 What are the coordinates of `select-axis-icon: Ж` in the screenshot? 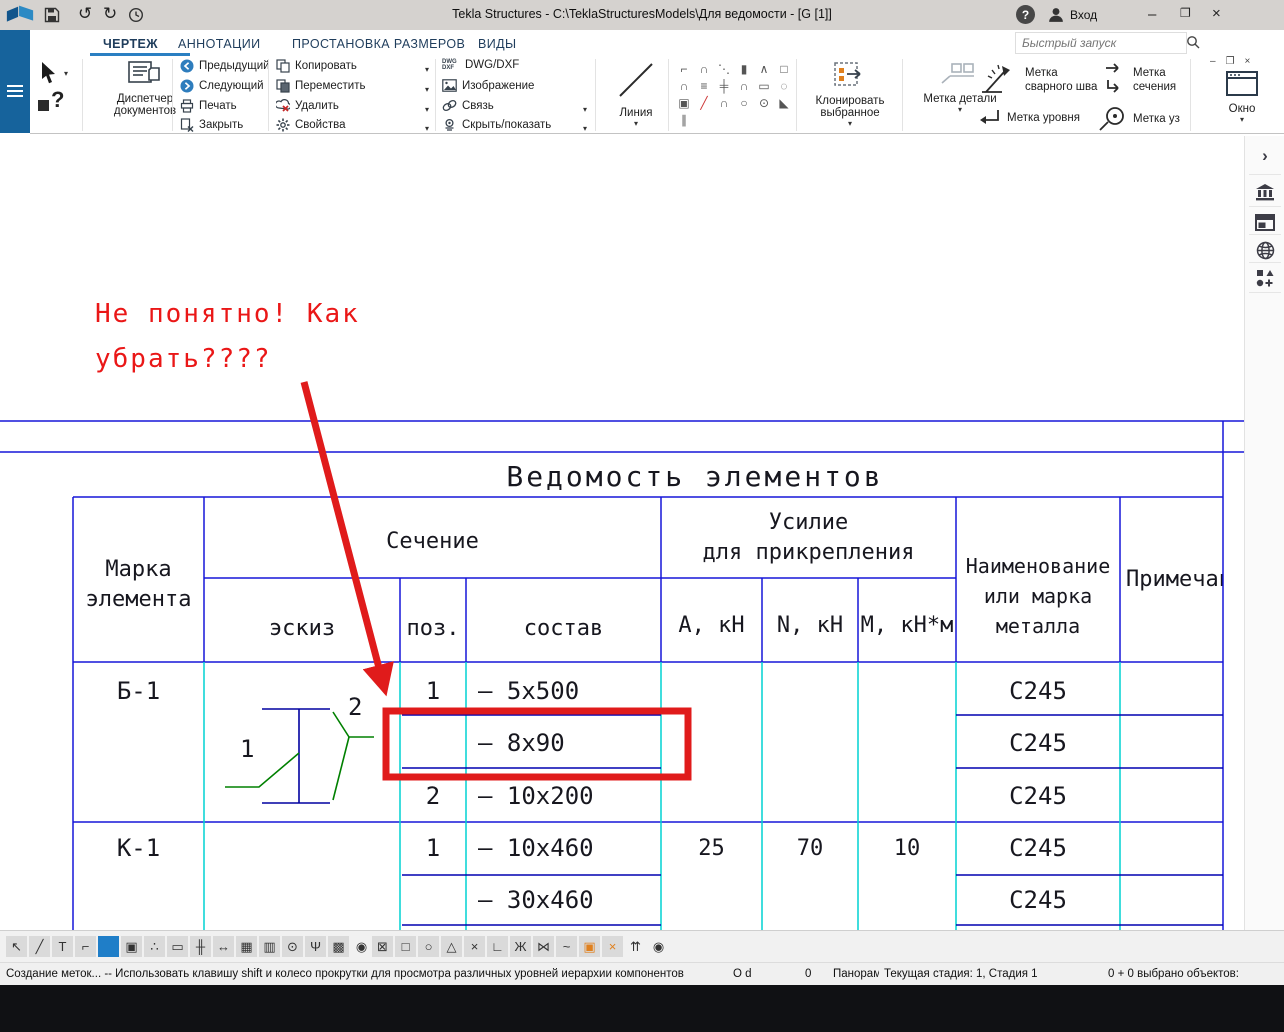 It's located at (520, 946).